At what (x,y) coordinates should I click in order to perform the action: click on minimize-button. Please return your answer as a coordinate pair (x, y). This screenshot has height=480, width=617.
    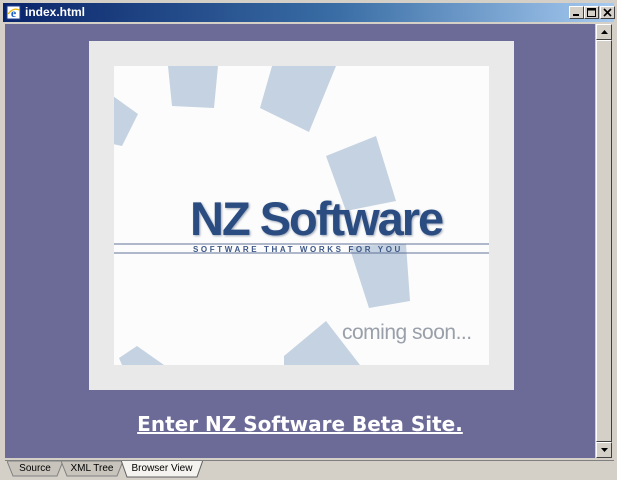
    Looking at the image, I should click on (576, 12).